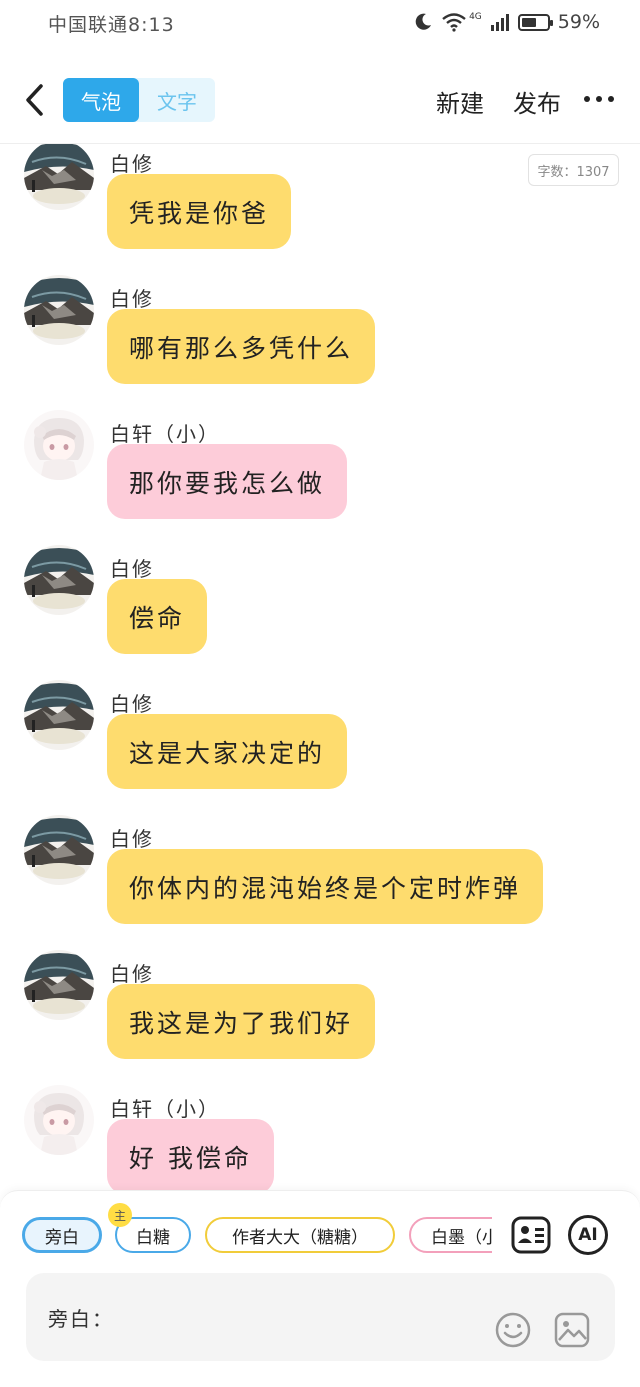 This screenshot has width=640, height=1387. Describe the element at coordinates (300, 1235) in the screenshot. I see `role-author: 作者大大（糖糖）` at that location.